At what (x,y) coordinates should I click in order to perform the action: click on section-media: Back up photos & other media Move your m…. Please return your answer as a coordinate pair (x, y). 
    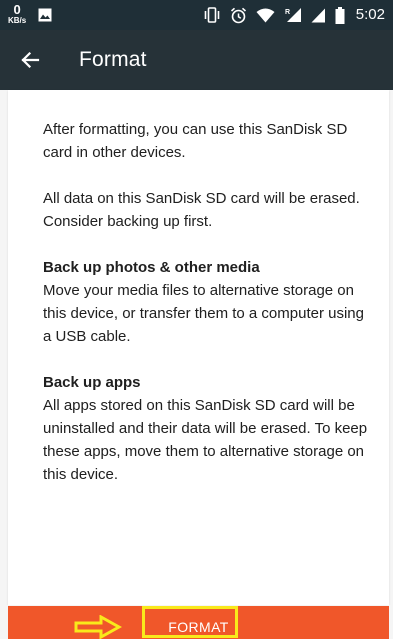
    Looking at the image, I should click on (208, 302).